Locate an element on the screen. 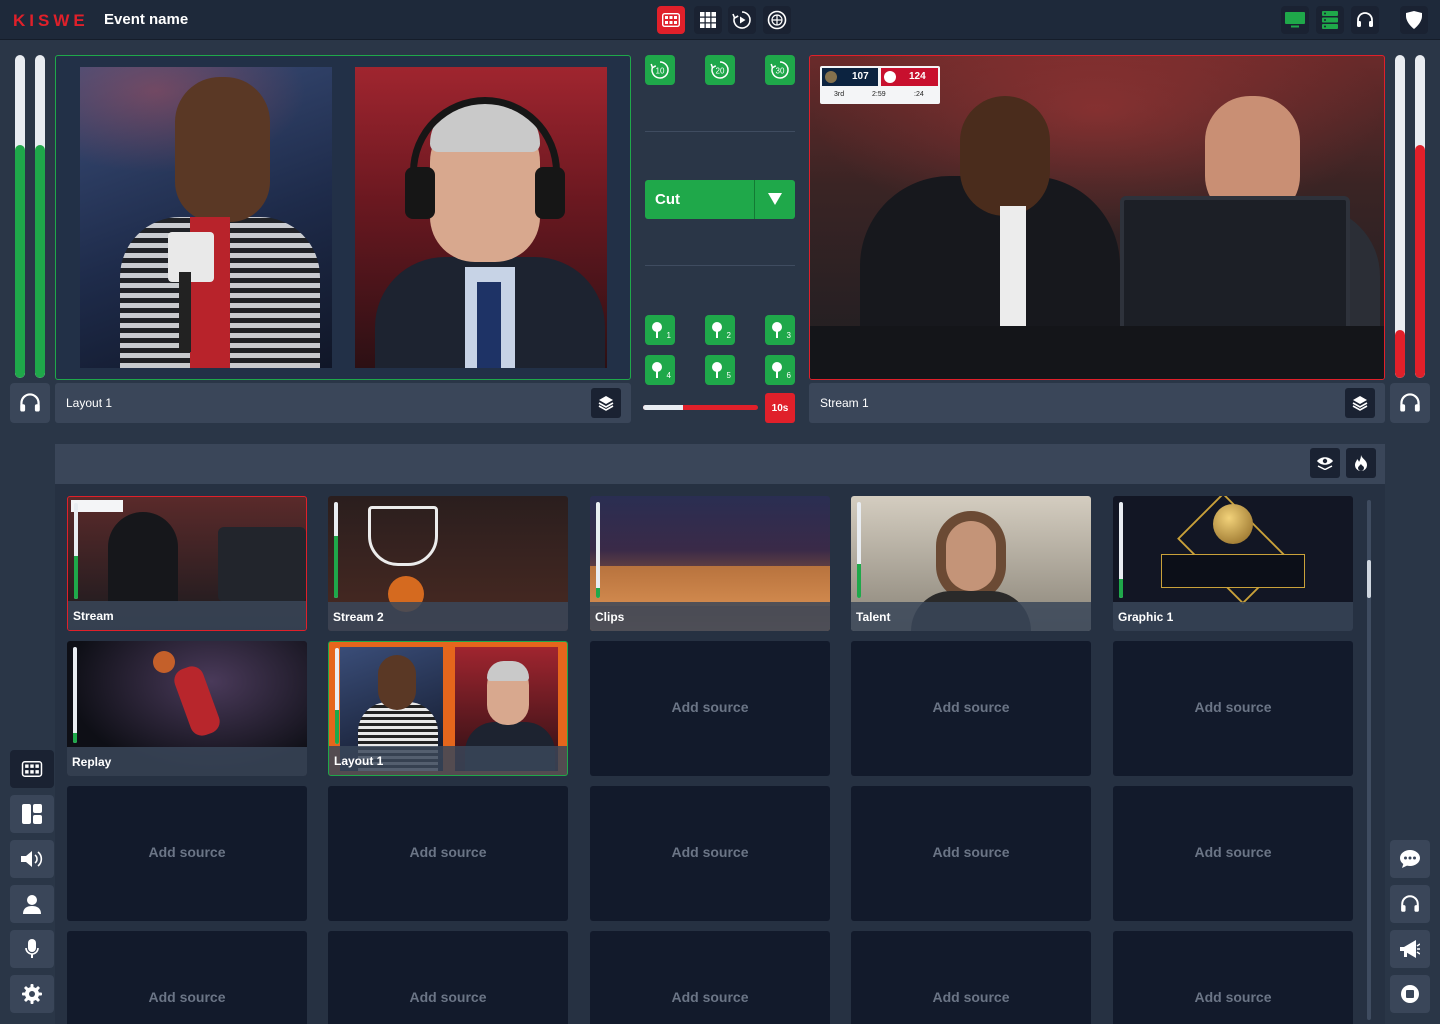 The height and width of the screenshot is (1024, 1440). marker-1-button: 1 is located at coordinates (660, 330).